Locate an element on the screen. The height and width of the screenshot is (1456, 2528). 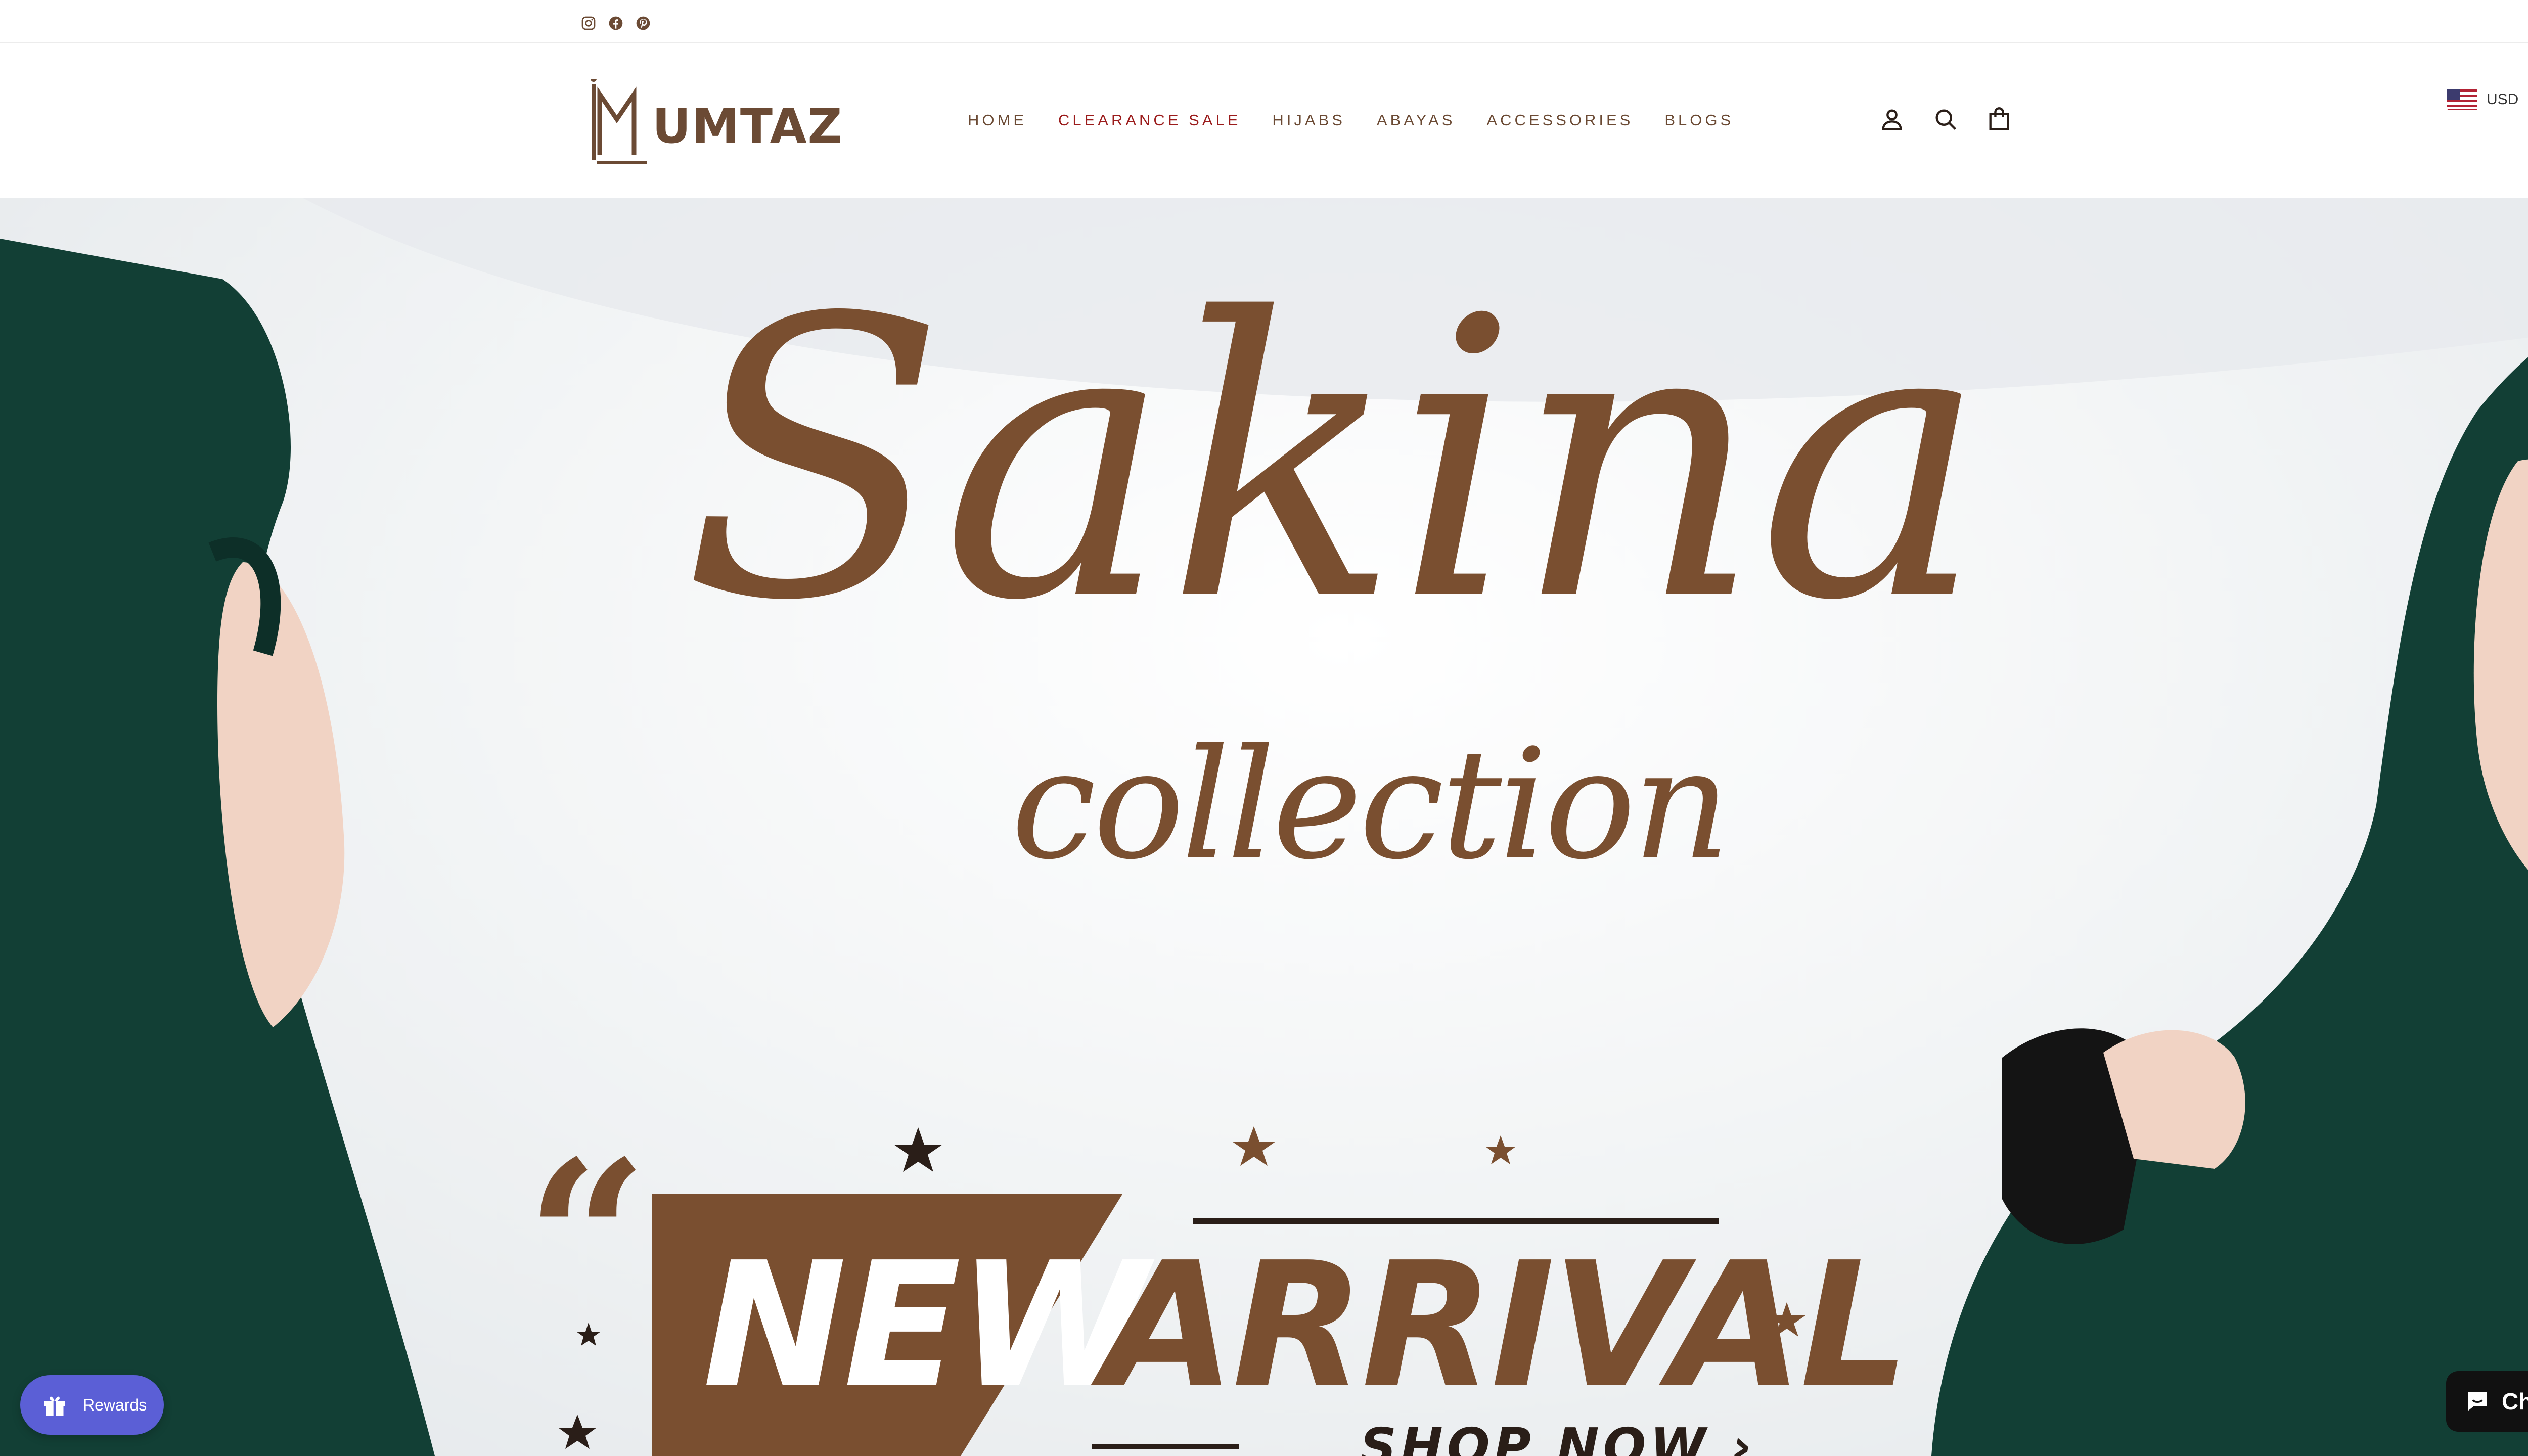
brand-logo: UMTAZ is located at coordinates (715, 124).